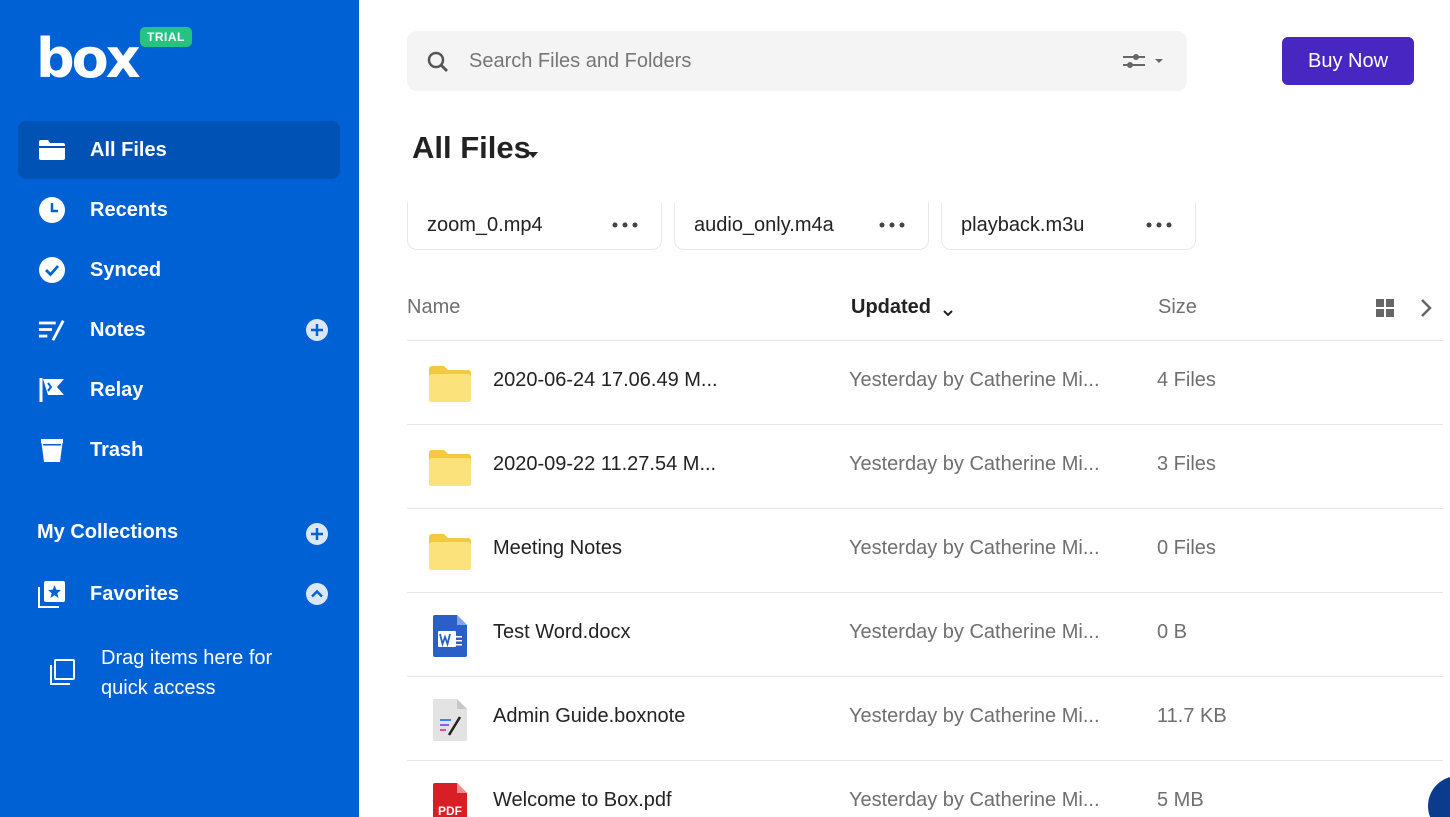  What do you see at coordinates (179, 150) in the screenshot?
I see `sidebar-item-all-files: All Files` at bounding box center [179, 150].